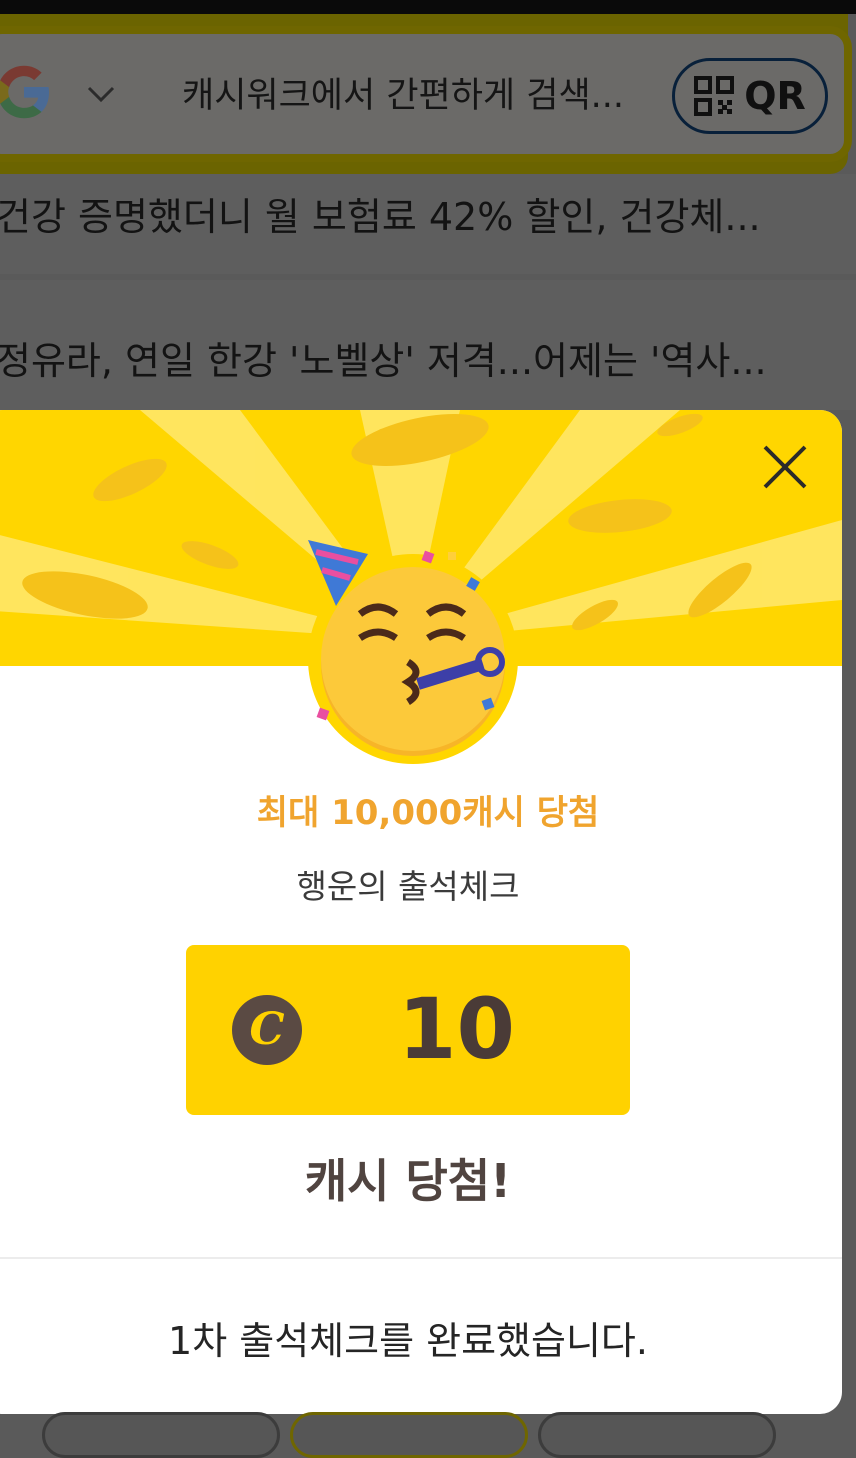 The width and height of the screenshot is (856, 1458). I want to click on close-icon, so click(785, 467).